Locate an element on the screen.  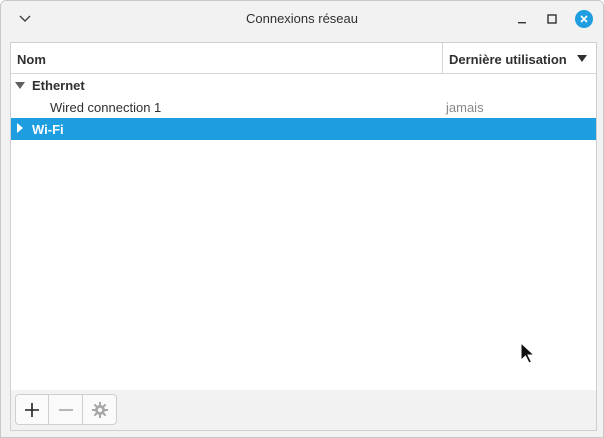
remove-connection-button is located at coordinates (66, 409).